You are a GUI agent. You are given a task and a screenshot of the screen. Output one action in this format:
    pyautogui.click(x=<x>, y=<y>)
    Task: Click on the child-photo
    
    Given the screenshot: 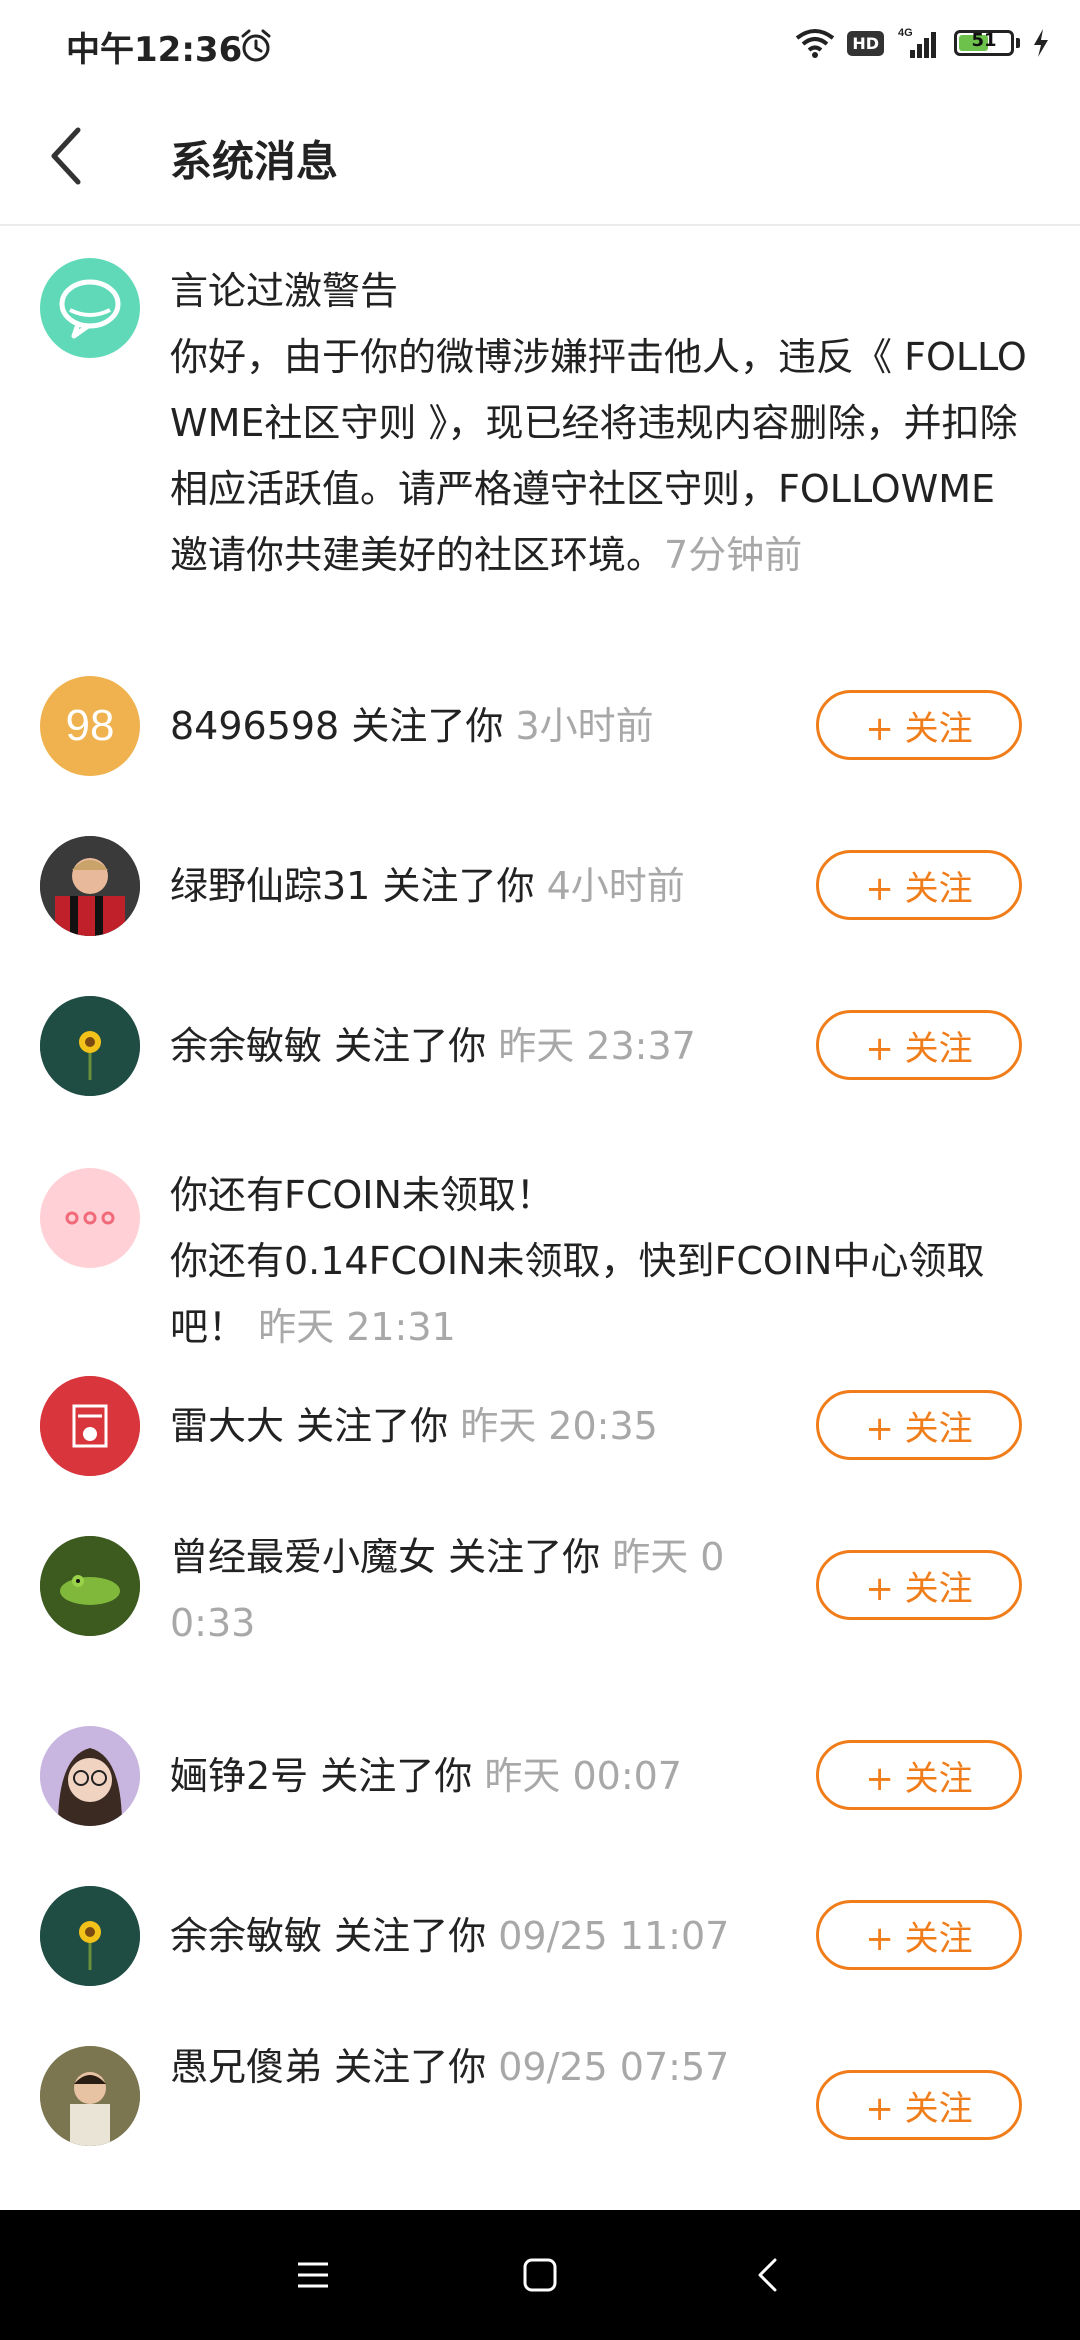 What is the action you would take?
    pyautogui.click(x=90, y=2096)
    